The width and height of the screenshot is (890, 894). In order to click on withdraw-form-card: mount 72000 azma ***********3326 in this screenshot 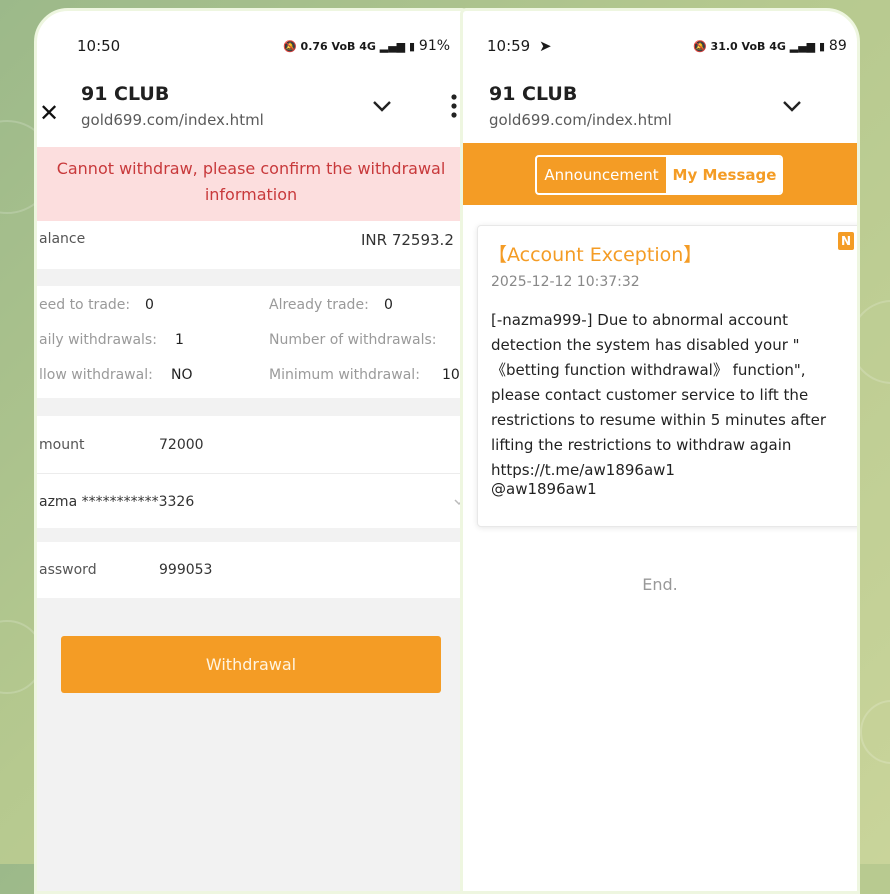, I will do `click(251, 472)`.